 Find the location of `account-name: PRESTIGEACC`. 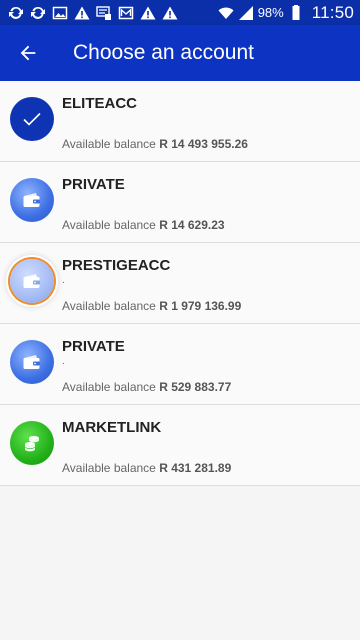

account-name: PRESTIGEACC is located at coordinates (116, 265).